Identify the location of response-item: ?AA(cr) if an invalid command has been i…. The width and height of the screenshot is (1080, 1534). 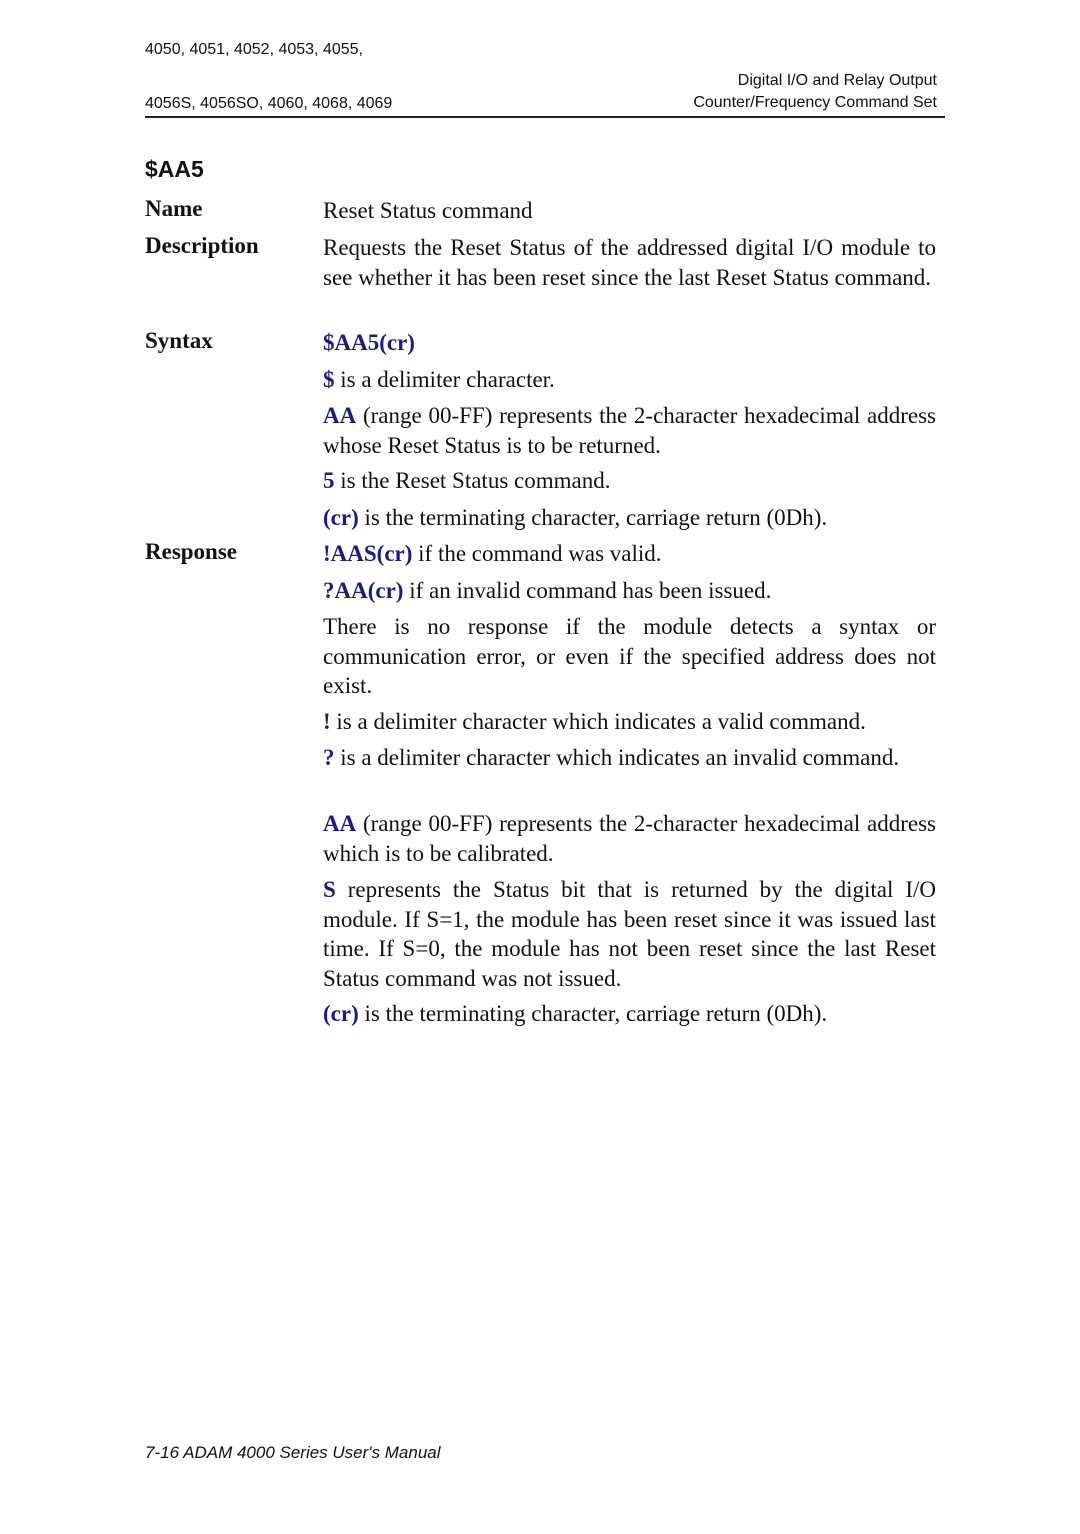
(629, 591).